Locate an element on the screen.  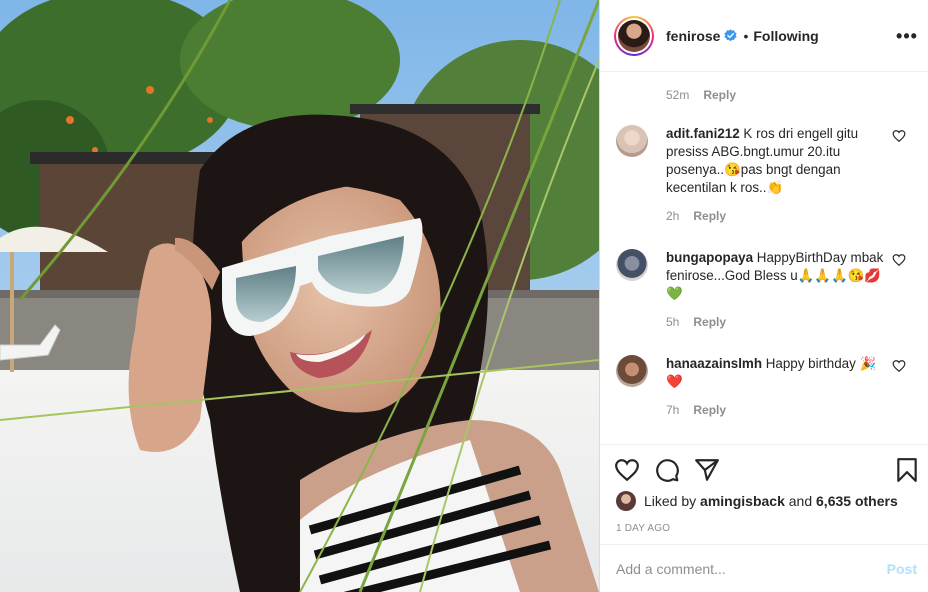
post-timestamp: 1 DAY AGO is located at coordinates (643, 528).